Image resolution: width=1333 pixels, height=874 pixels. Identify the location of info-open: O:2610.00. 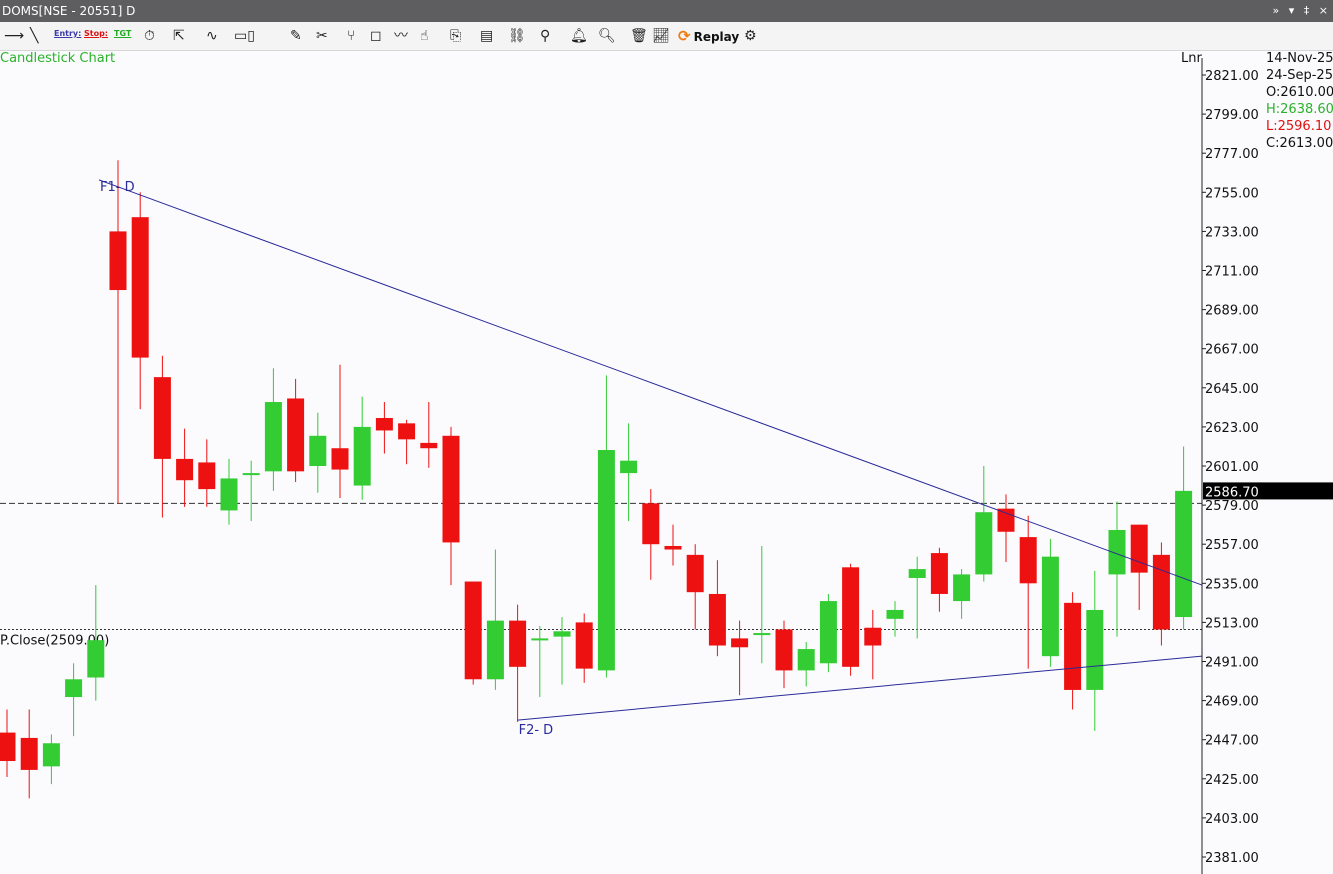
(1299, 92).